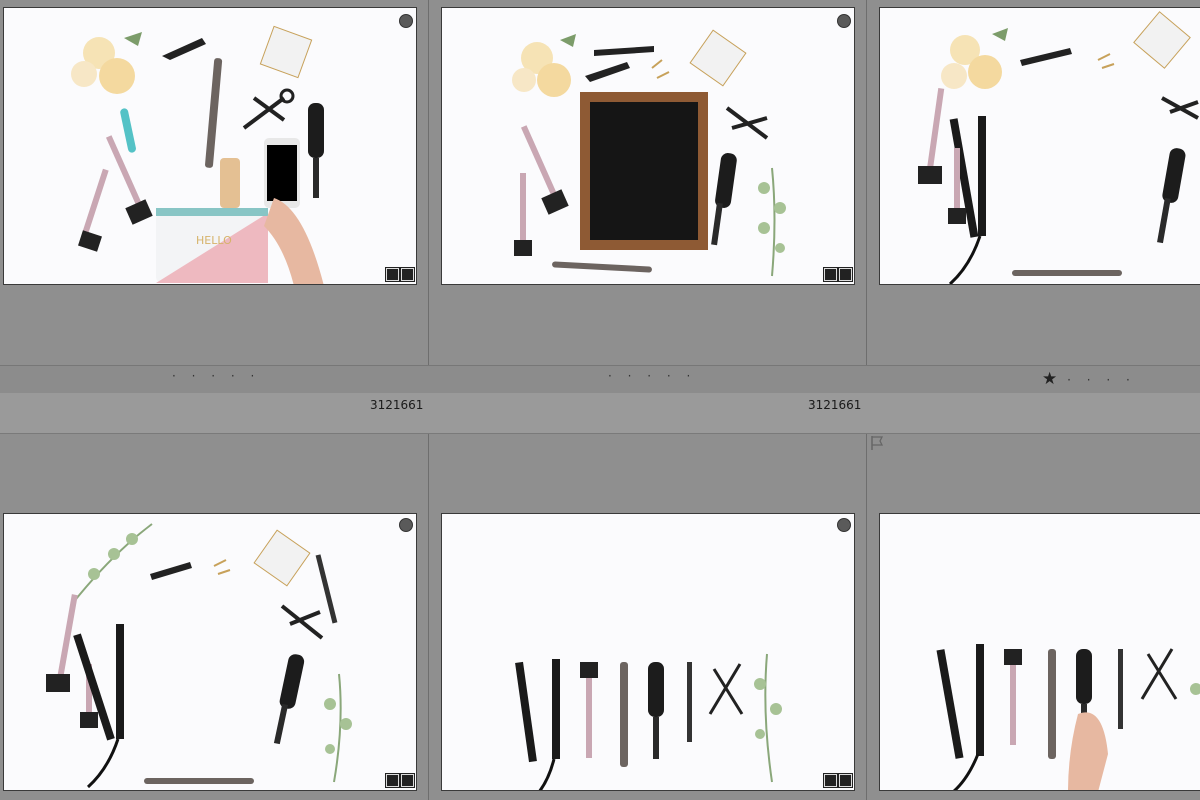 This screenshot has height=800, width=1200. Describe the element at coordinates (210, 146) in the screenshot. I see `photo-thumbnail-1: HELLO` at that location.